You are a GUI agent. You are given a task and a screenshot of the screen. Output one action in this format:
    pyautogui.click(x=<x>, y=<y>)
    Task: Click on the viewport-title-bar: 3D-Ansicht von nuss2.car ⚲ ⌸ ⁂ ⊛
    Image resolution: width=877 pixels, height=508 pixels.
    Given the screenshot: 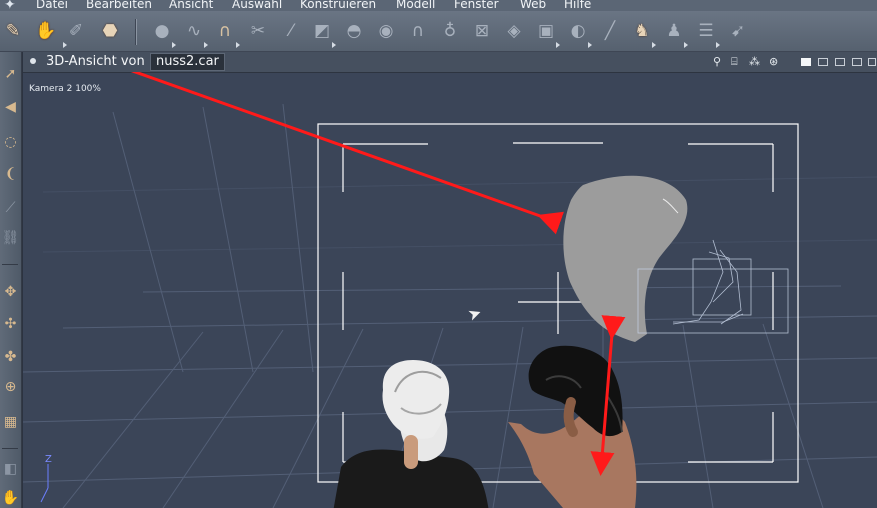 What is the action you would take?
    pyautogui.click(x=450, y=62)
    